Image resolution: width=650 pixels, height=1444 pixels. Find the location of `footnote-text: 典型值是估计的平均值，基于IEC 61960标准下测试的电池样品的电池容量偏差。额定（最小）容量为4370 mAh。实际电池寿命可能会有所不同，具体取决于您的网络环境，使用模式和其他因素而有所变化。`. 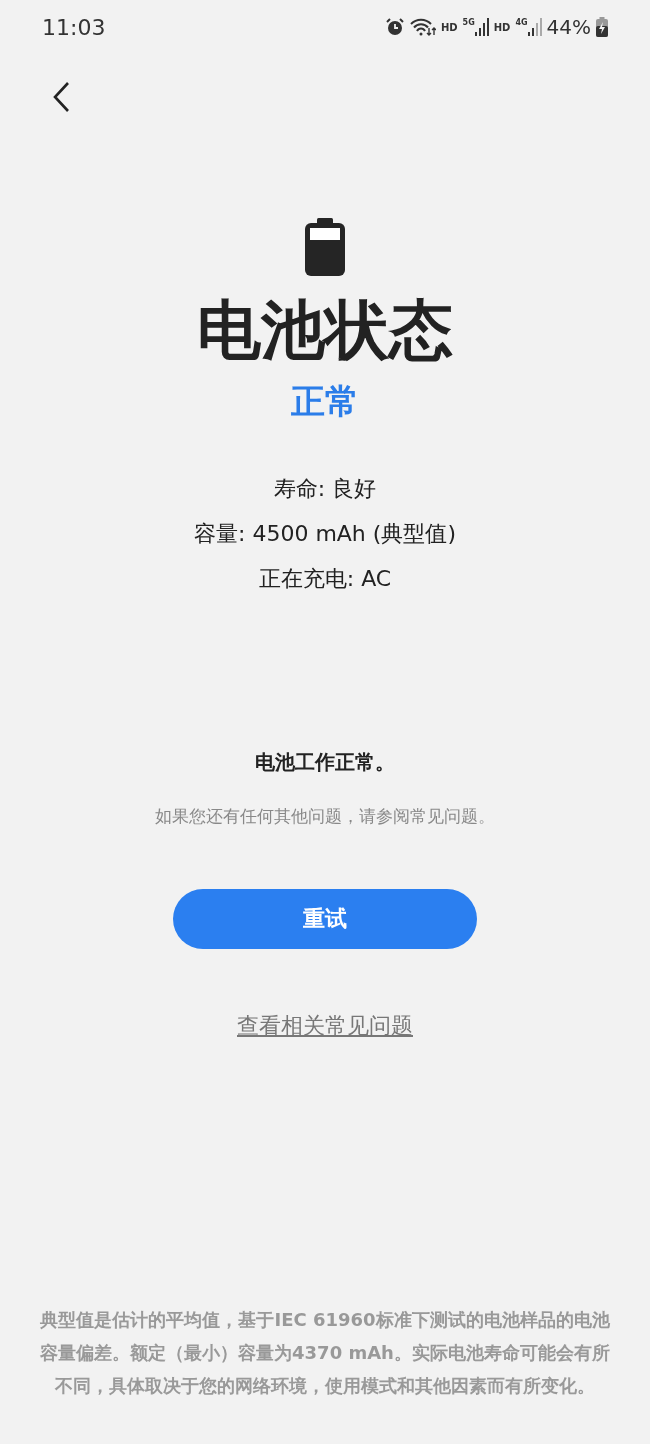

footnote-text: 典型值是估计的平均值，基于IEC 61960标准下测试的电池样品的电池容量偏差。额定（最小）容量为4370 mAh。实际电池寿命可能会有所不同，具体取决于您的网络环境，使用模式和其他因素而有所变化。 is located at coordinates (325, 1353).